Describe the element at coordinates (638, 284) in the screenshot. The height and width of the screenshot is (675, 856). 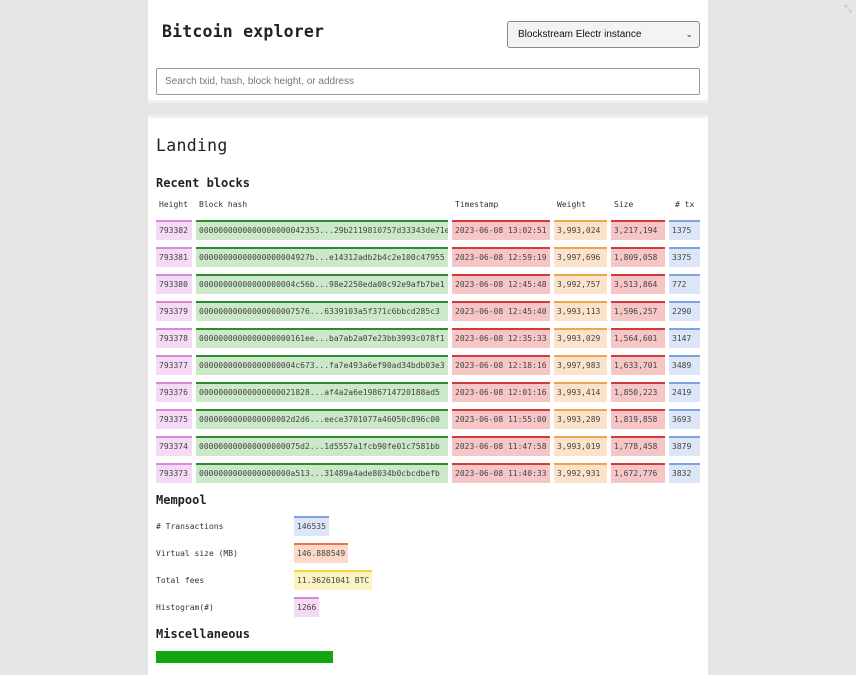
I see `block-size: 3,513,864` at that location.